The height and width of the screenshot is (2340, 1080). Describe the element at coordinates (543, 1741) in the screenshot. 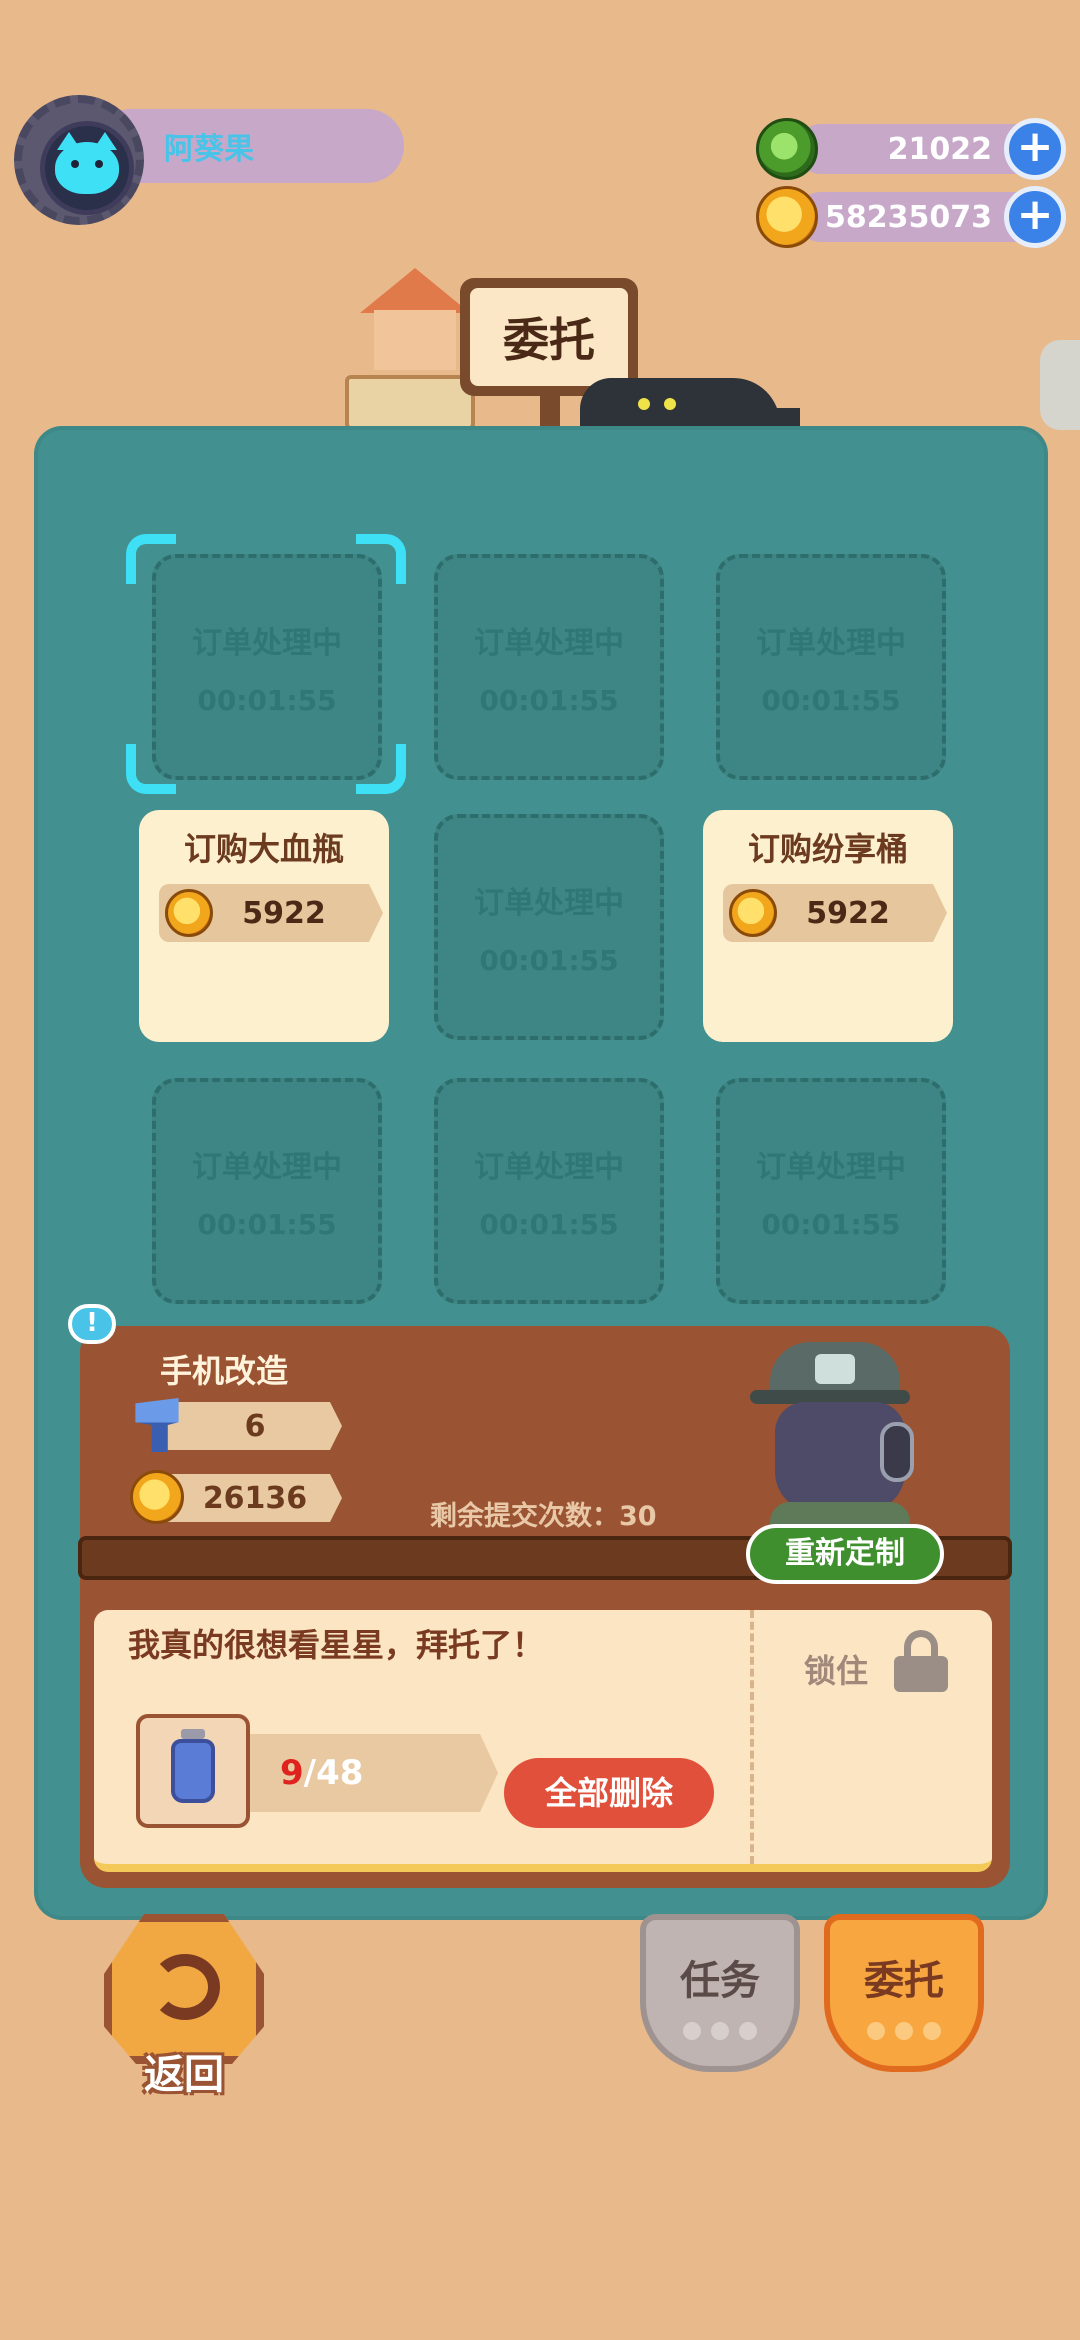

I see `request-card: 我真的很想看星星，拜托了！ 9 /48 全部删除 锁住` at that location.